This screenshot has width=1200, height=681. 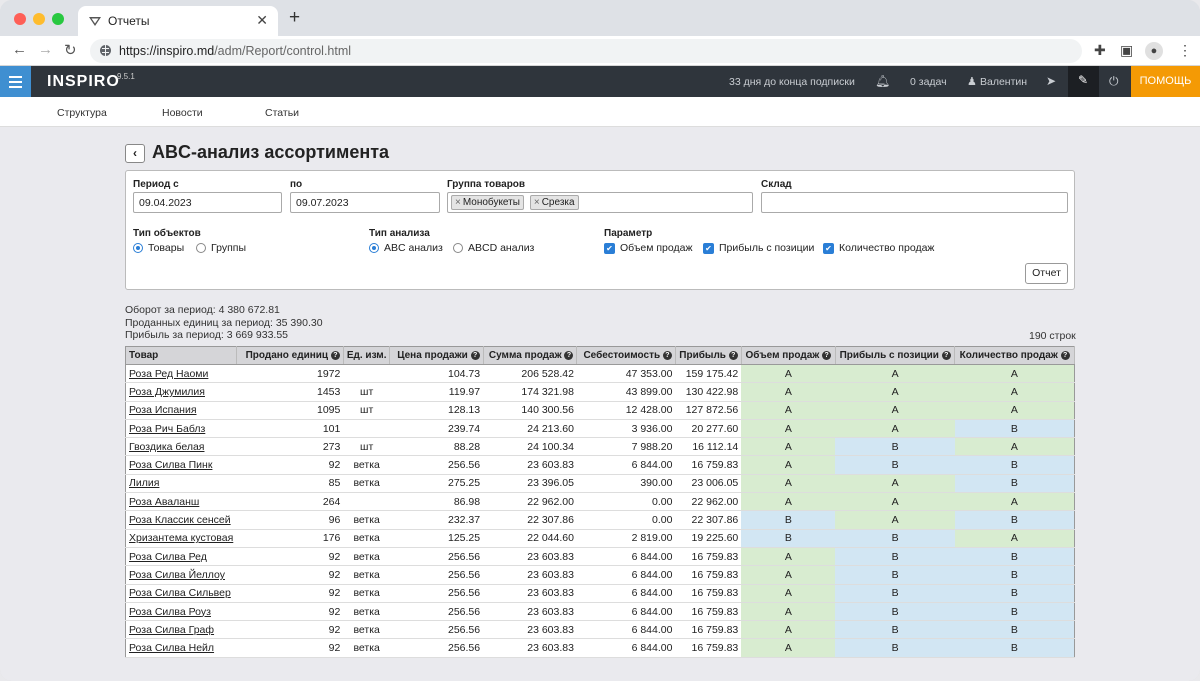 I want to click on product-name-cell: Роза Силва Нейл, so click(x=181, y=648).